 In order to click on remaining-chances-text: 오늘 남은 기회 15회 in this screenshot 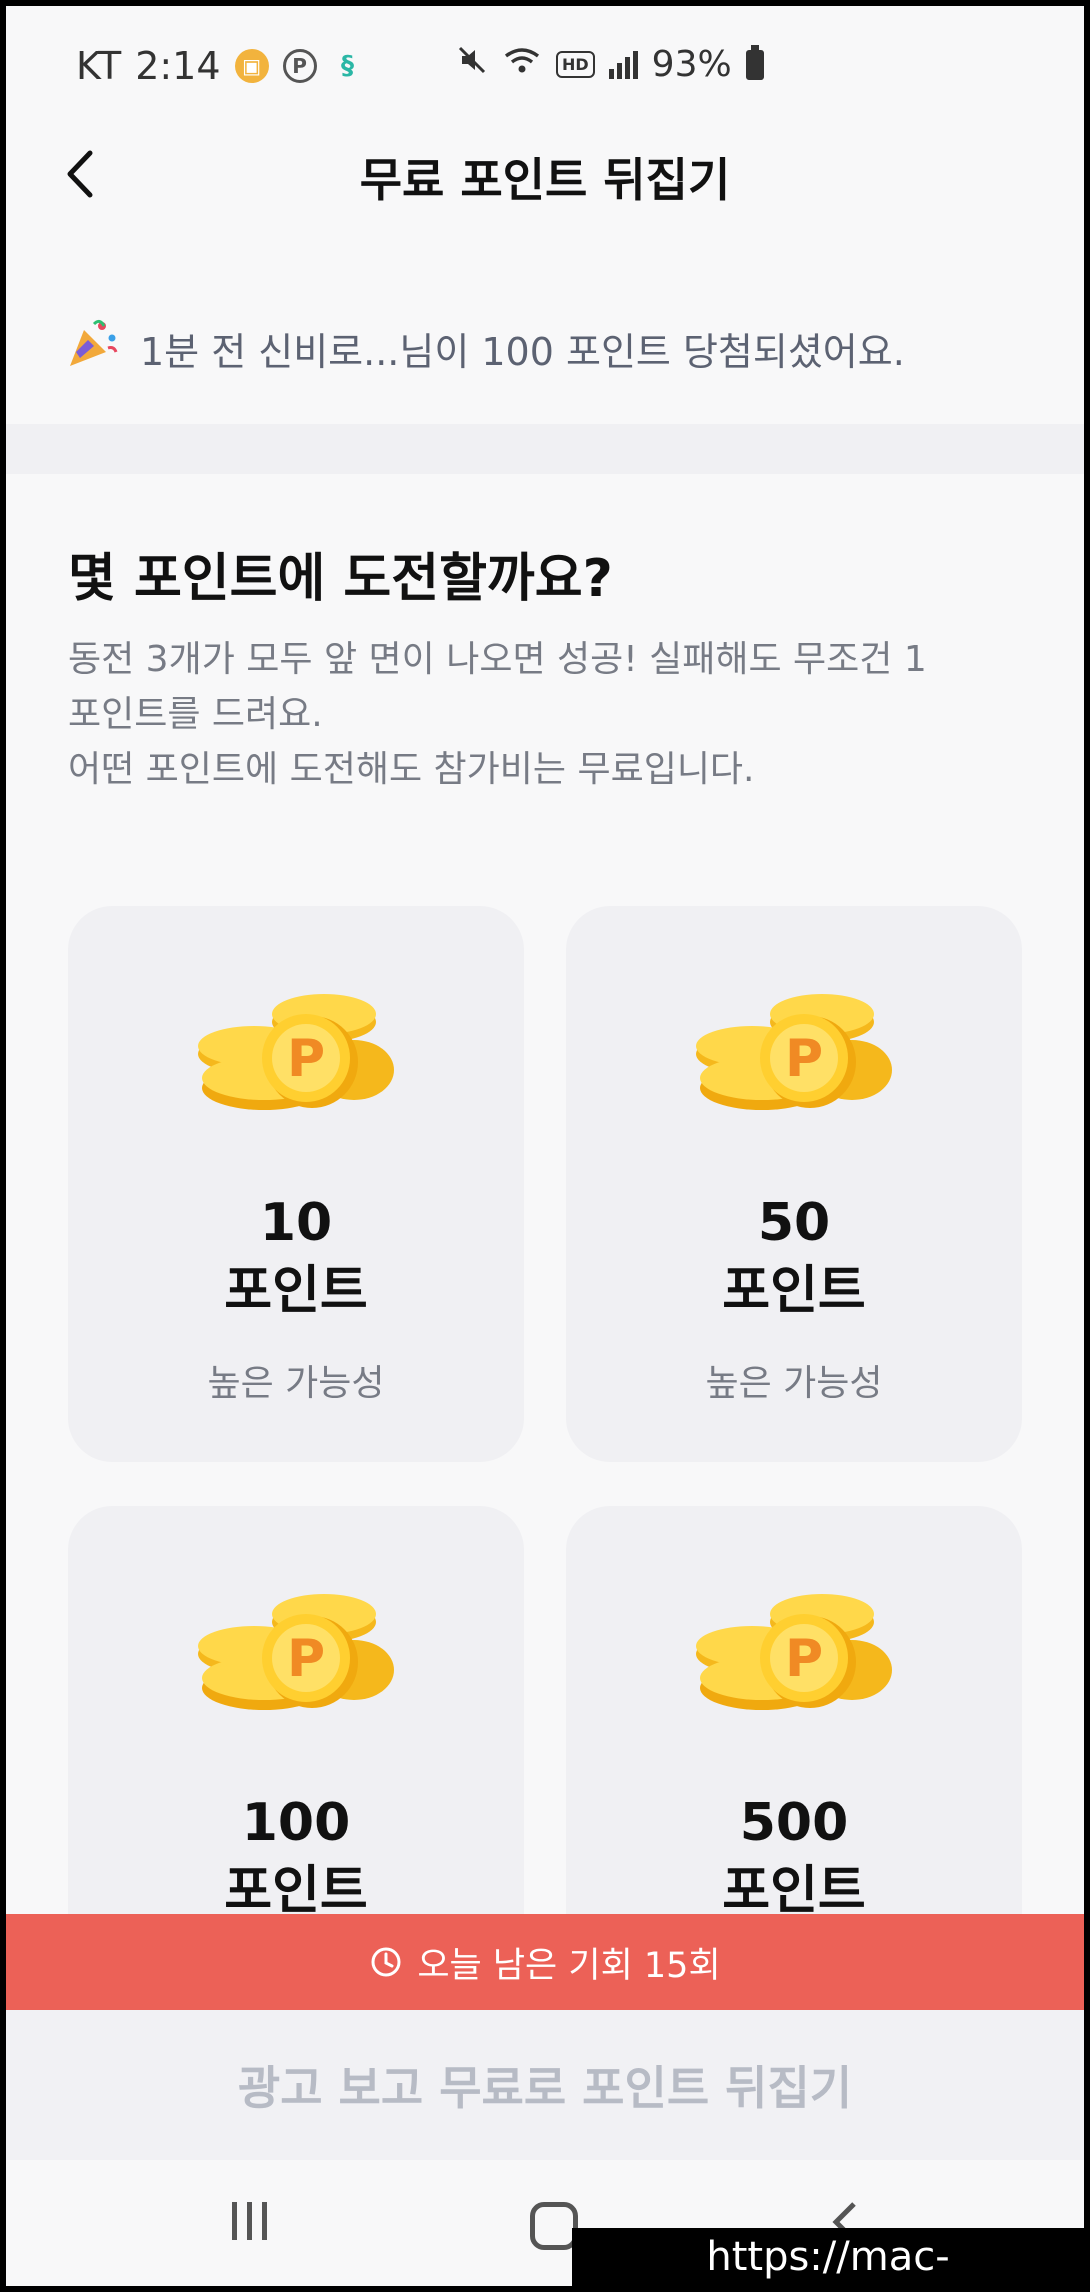, I will do `click(569, 1965)`.